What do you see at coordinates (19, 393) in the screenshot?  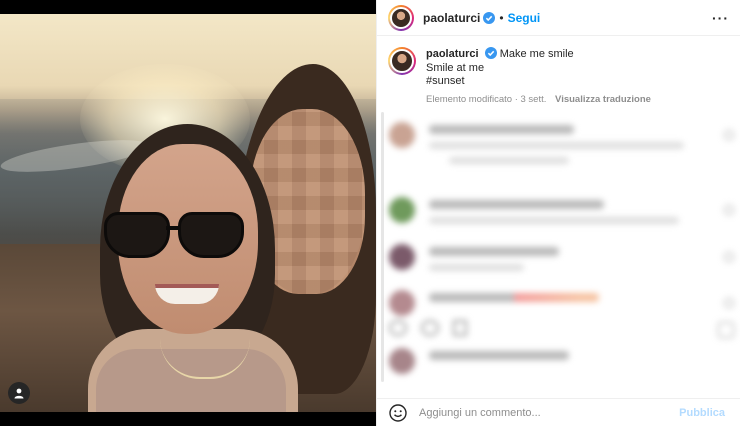 I see `tagged-users-icon` at bounding box center [19, 393].